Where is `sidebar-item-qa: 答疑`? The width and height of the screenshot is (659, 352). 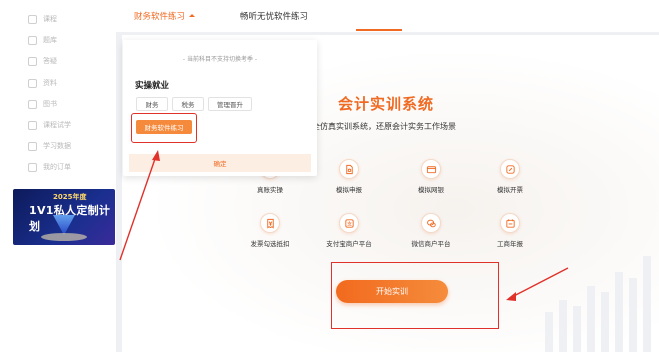
sidebar-item-qa: 答疑 is located at coordinates (42, 61).